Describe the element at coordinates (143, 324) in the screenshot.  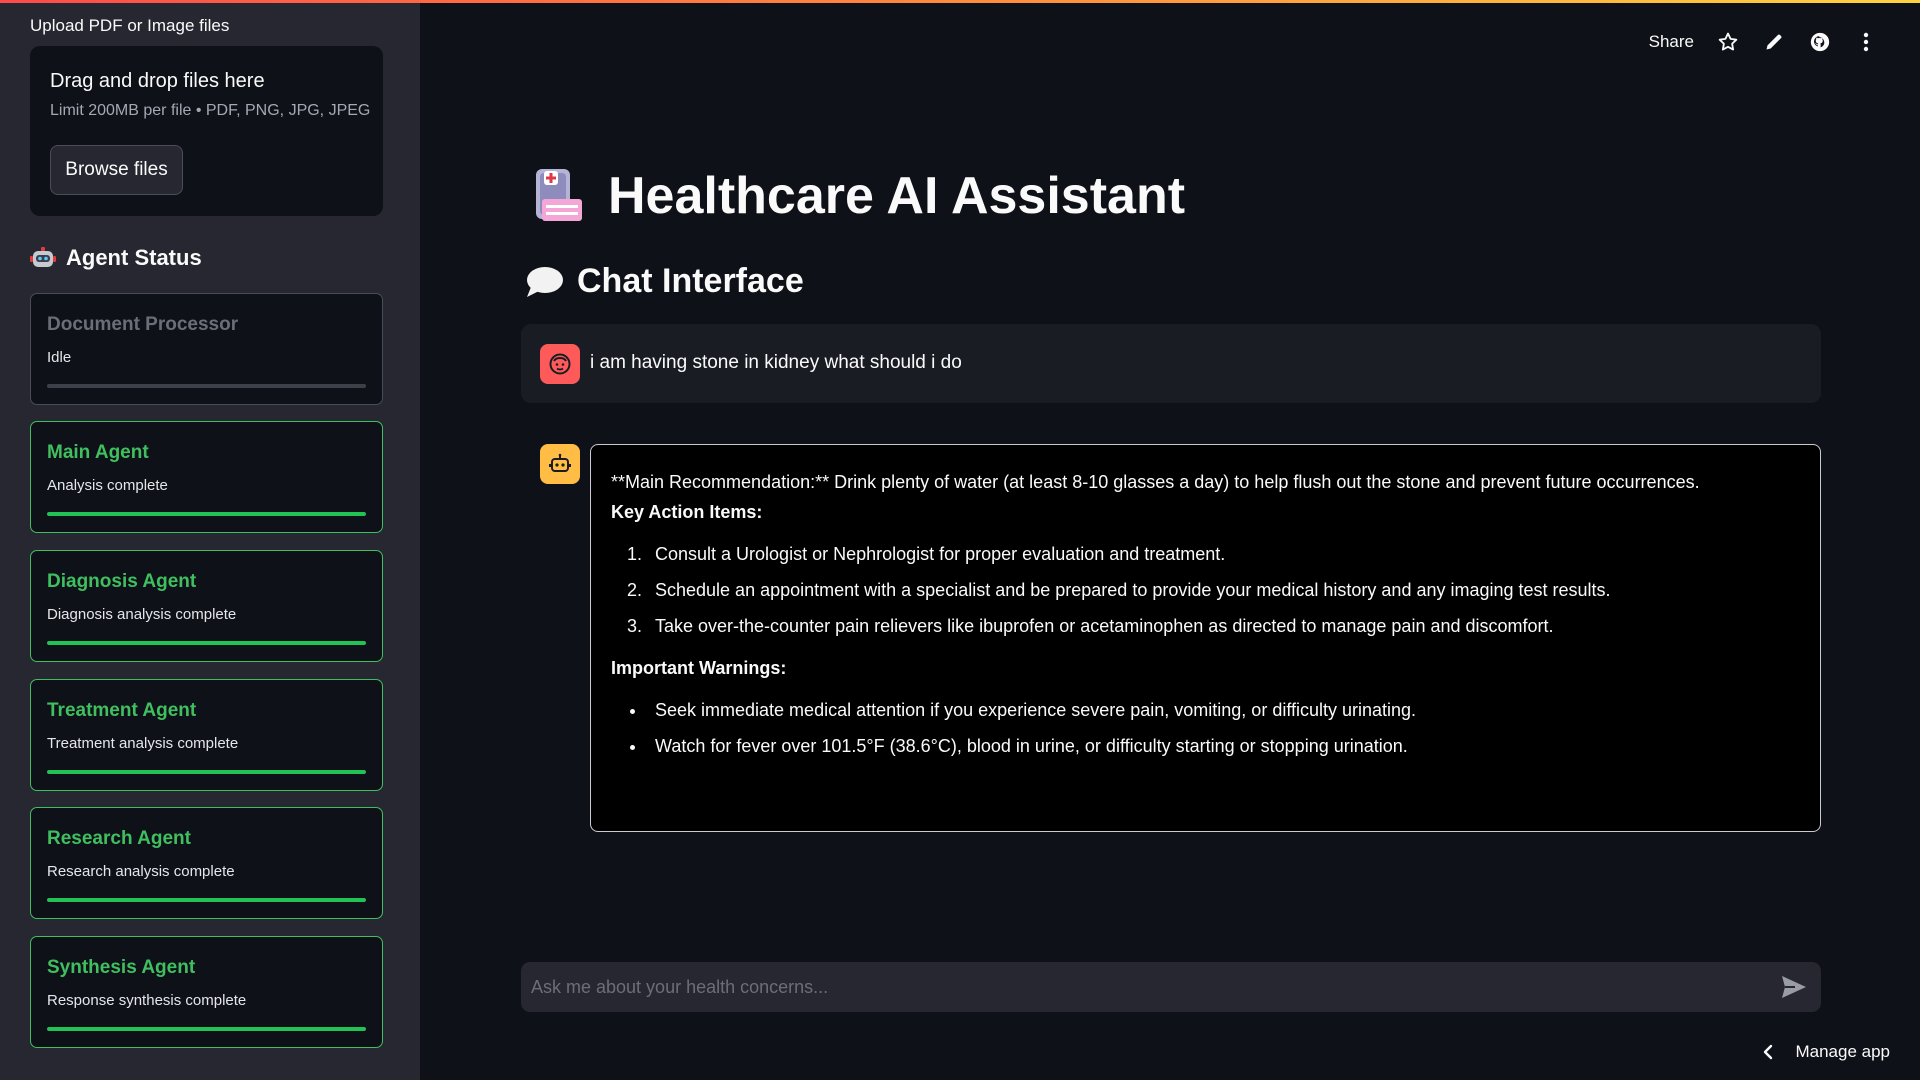
I see `agent-name: Document Processor` at that location.